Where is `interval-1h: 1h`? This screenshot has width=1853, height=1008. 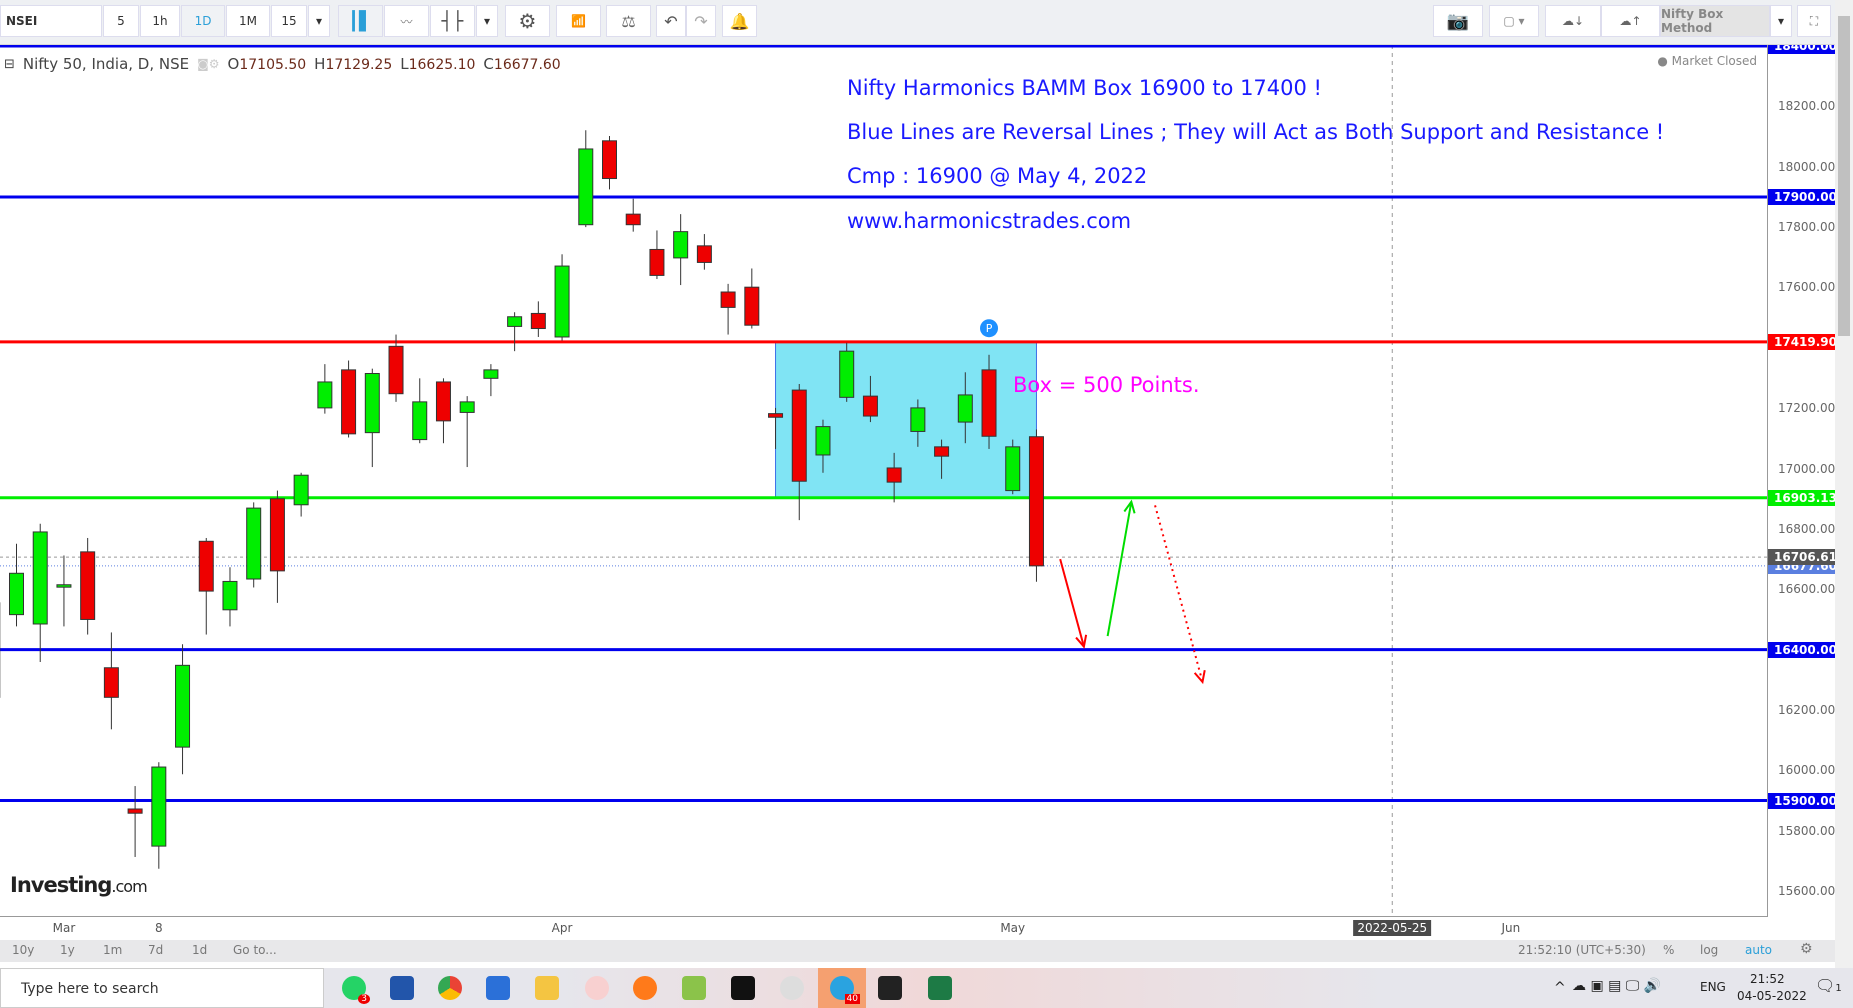 interval-1h: 1h is located at coordinates (160, 21).